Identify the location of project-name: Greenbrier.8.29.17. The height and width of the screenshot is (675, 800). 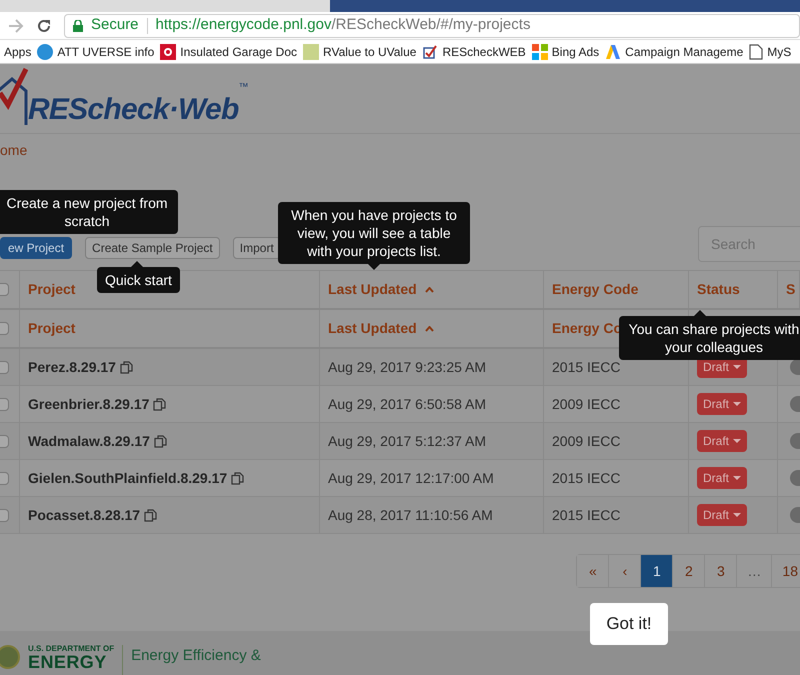
(89, 404).